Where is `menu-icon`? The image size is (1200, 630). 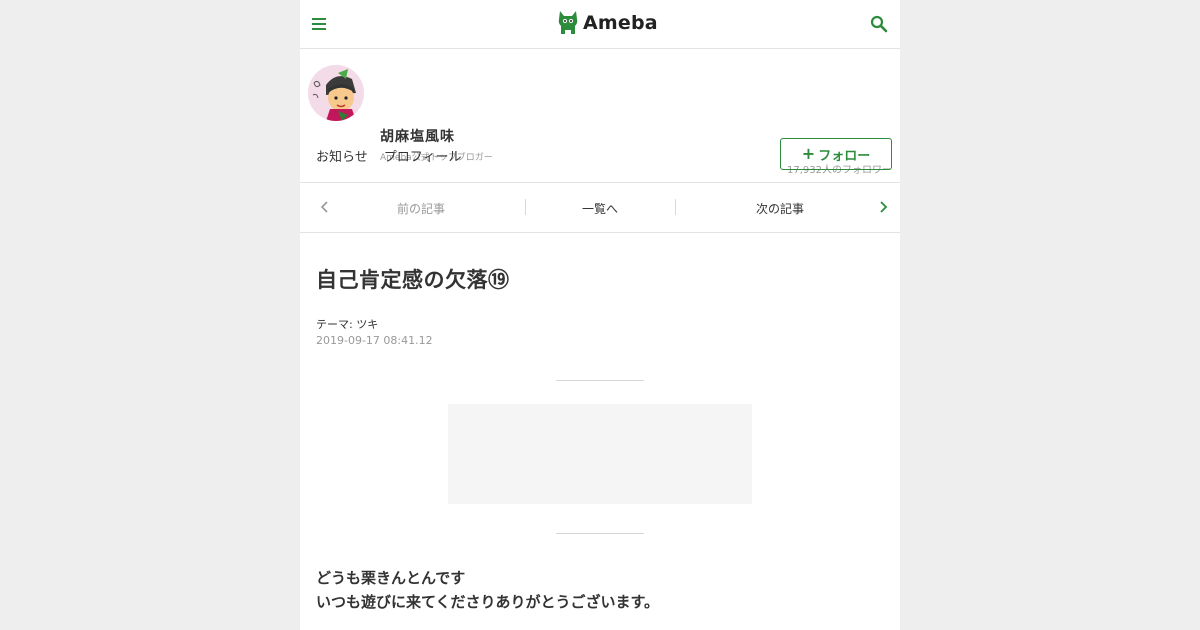
menu-icon is located at coordinates (320, 24).